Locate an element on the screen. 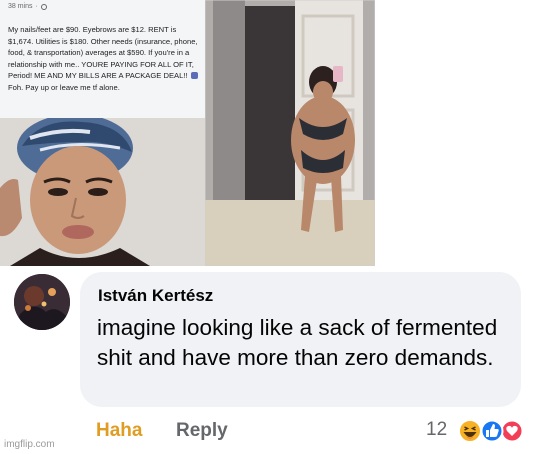  reaction-icons is located at coordinates (490, 431).